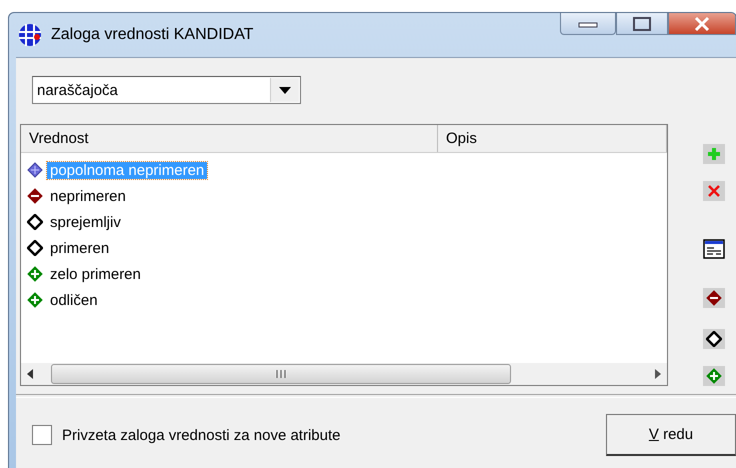 This screenshot has width=736, height=468. I want to click on scrollbar-thumb, so click(281, 374).